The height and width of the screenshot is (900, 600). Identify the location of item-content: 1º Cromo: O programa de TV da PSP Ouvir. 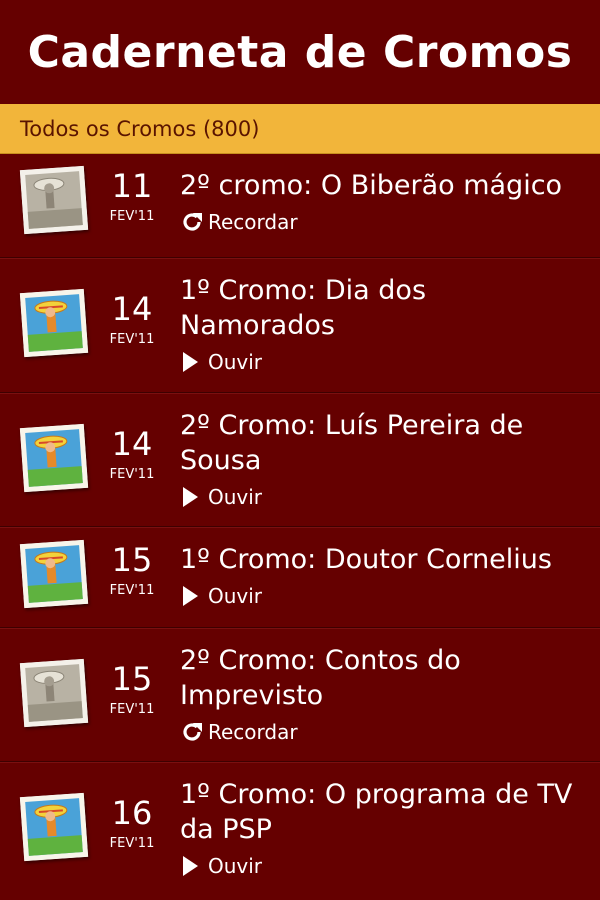
(390, 828).